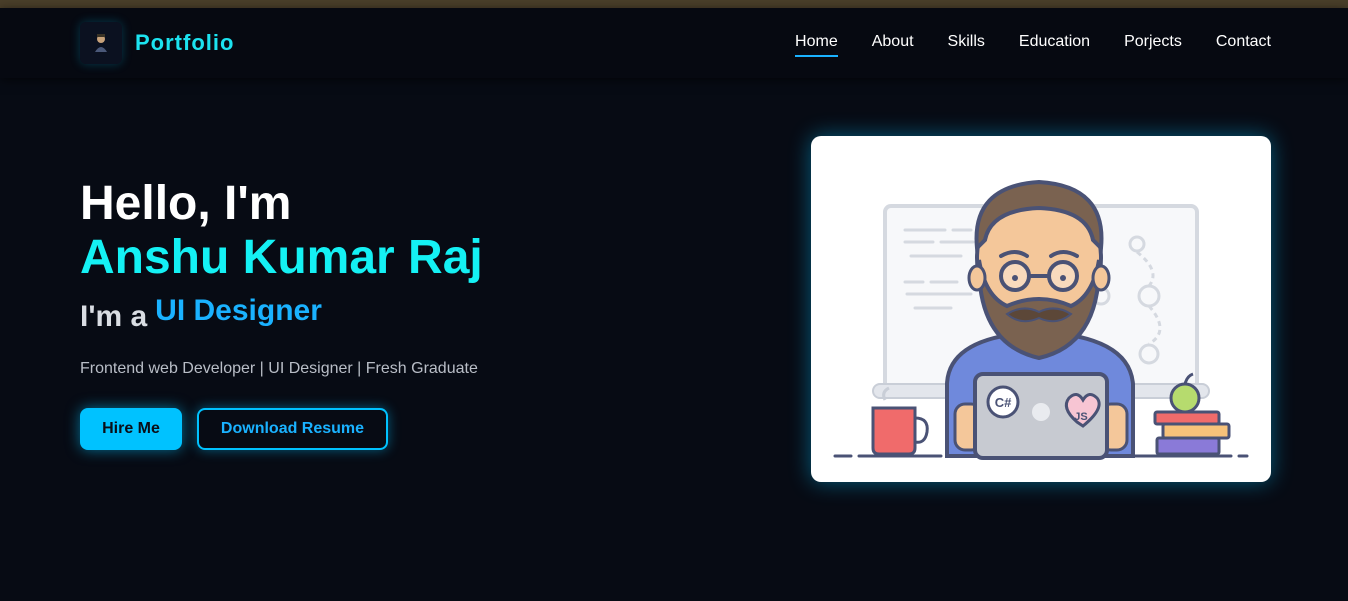 The image size is (1348, 601). What do you see at coordinates (1080, 417) in the screenshot?
I see `js-label: JS` at bounding box center [1080, 417].